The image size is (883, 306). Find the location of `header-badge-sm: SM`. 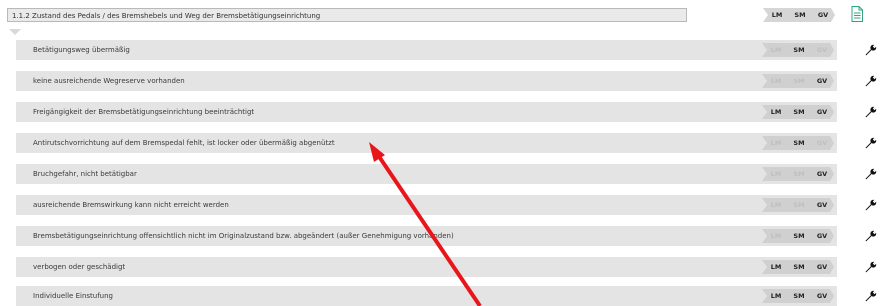

header-badge-sm: SM is located at coordinates (800, 15).